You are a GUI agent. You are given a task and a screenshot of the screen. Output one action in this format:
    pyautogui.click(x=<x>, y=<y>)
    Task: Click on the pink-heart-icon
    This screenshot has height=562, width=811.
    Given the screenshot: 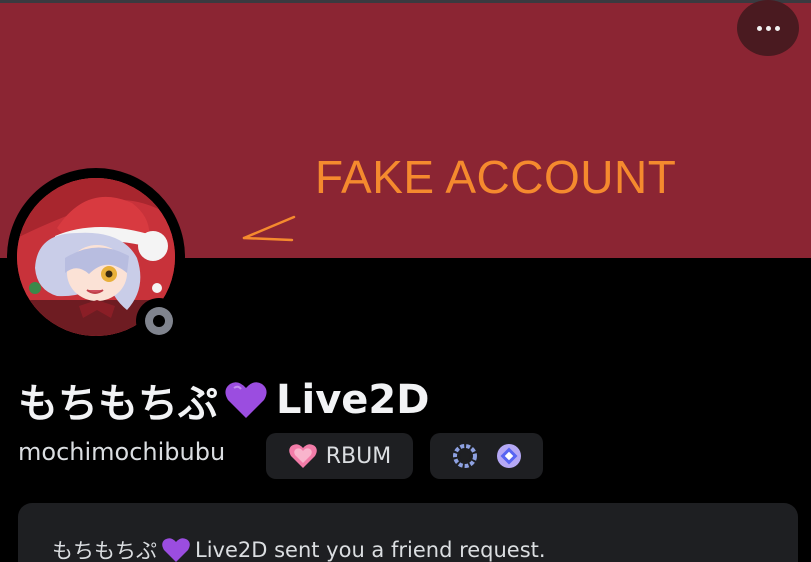 What is the action you would take?
    pyautogui.click(x=302, y=456)
    